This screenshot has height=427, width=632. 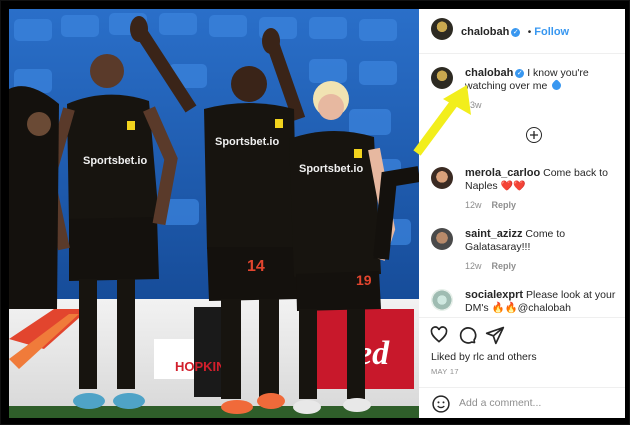 What do you see at coordinates (200, 366) in the screenshot?
I see `board-text-hopkin: HOPKIN` at bounding box center [200, 366].